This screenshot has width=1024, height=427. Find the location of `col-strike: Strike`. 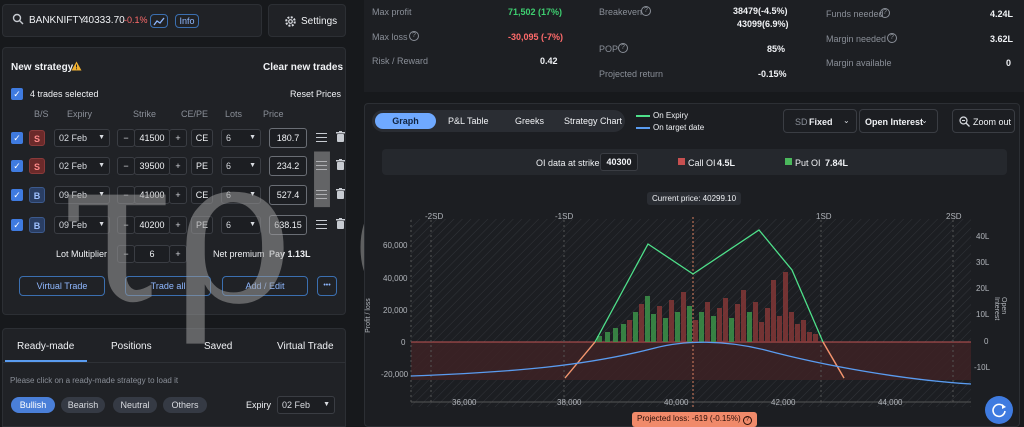

col-strike: Strike is located at coordinates (145, 114).